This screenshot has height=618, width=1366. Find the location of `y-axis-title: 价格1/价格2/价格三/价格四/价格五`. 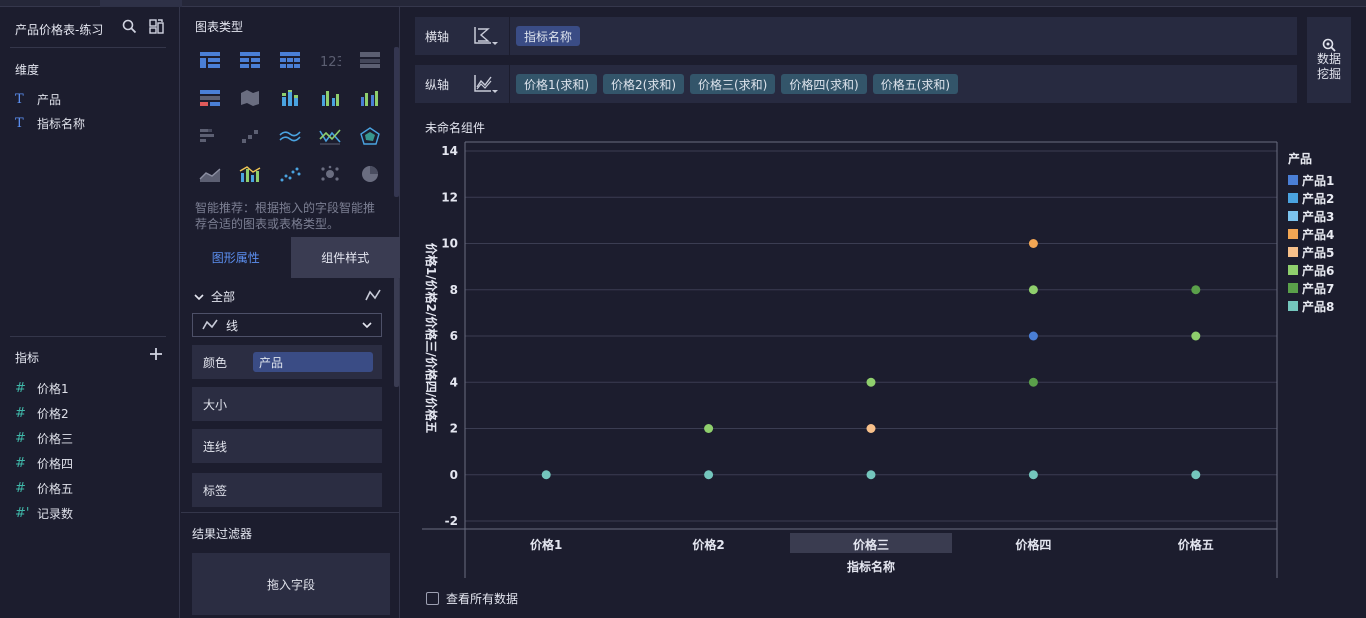

y-axis-title: 价格1/价格2/价格三/价格四/价格五 is located at coordinates (431, 338).